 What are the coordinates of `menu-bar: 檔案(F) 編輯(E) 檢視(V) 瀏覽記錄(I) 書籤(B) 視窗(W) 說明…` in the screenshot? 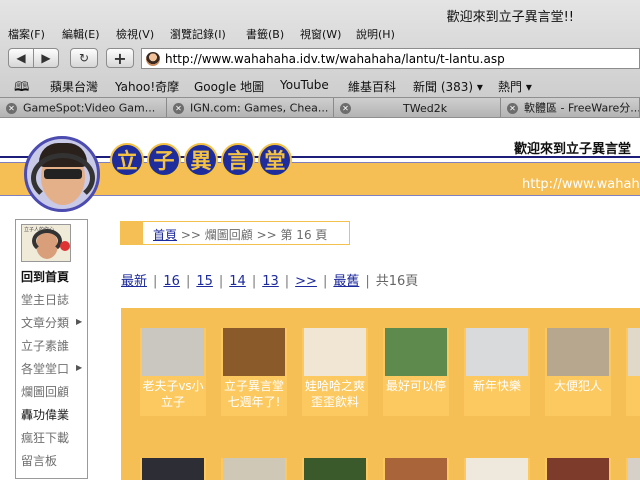 It's located at (320, 32).